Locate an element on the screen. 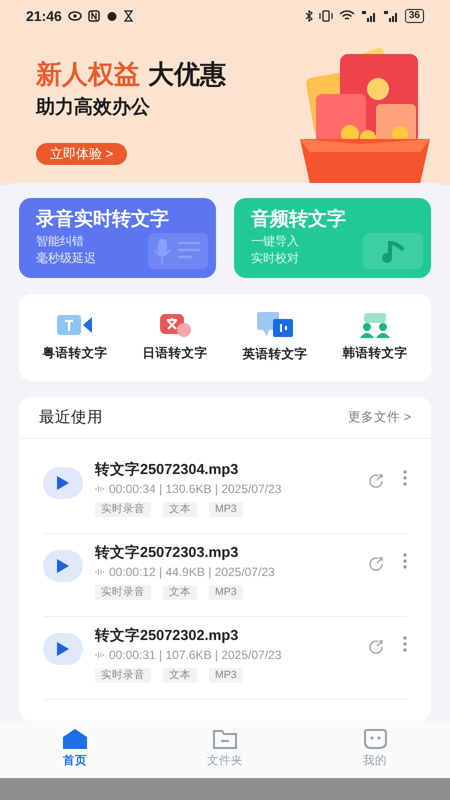 This screenshot has width=450, height=800. language-item: 日语转文字 is located at coordinates (175, 337).